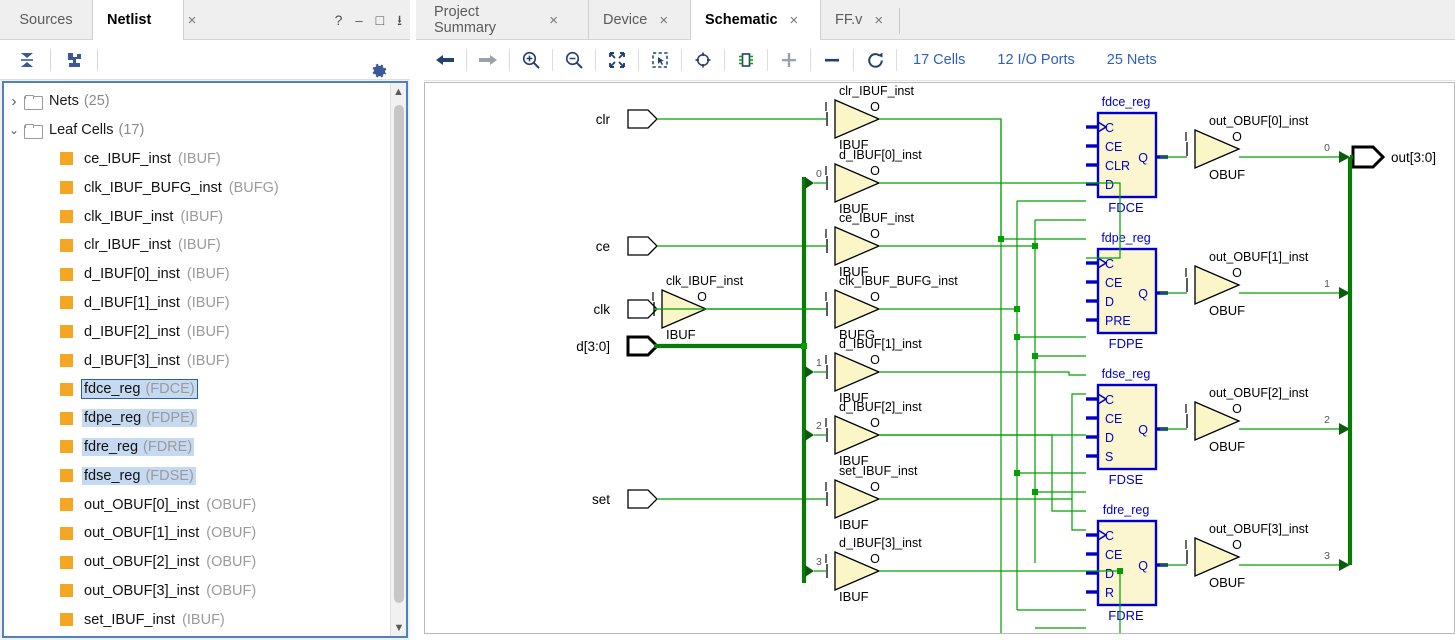 This screenshot has width=1455, height=640. Describe the element at coordinates (112, 475) in the screenshot. I see `cell-name: fdse_reg` at that location.